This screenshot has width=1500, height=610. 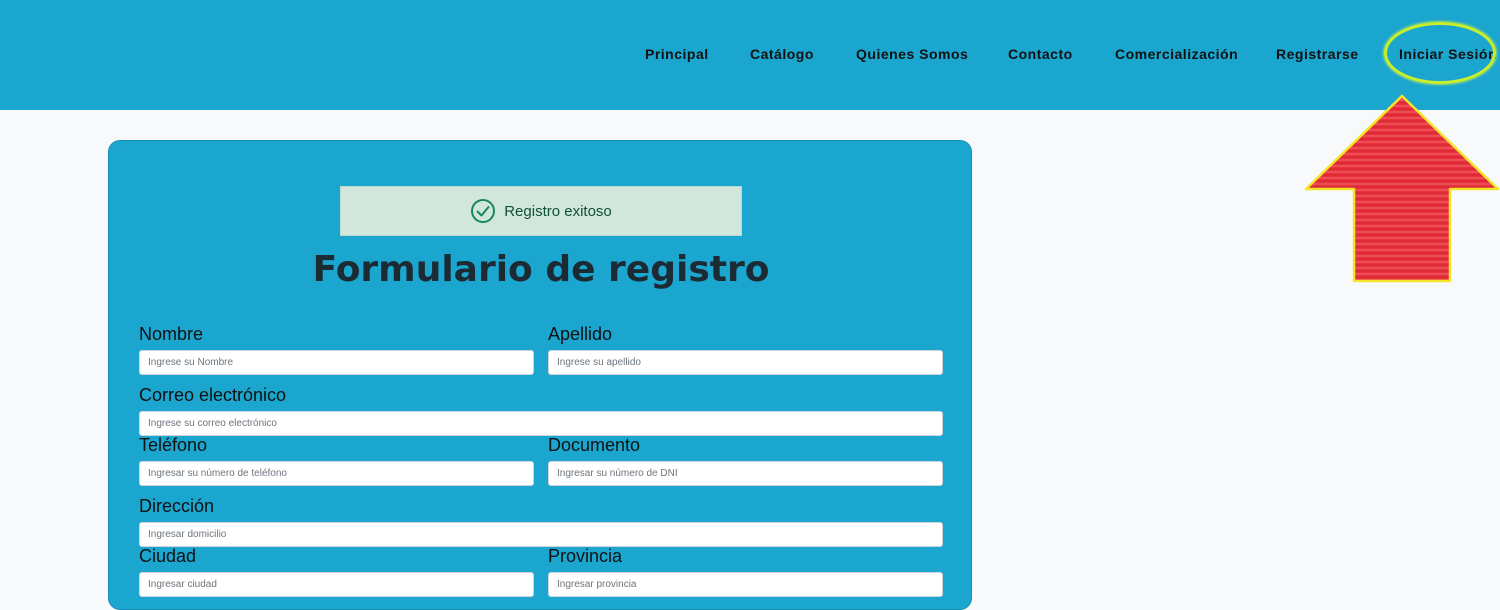 What do you see at coordinates (541, 423) in the screenshot?
I see `email-input` at bounding box center [541, 423].